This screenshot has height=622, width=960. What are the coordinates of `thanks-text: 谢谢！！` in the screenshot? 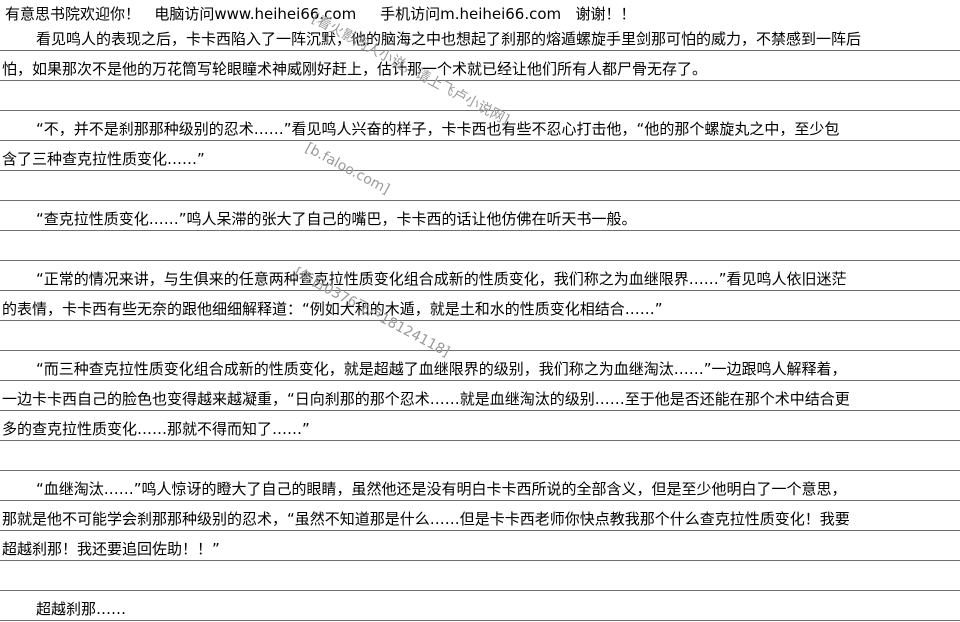 It's located at (605, 14).